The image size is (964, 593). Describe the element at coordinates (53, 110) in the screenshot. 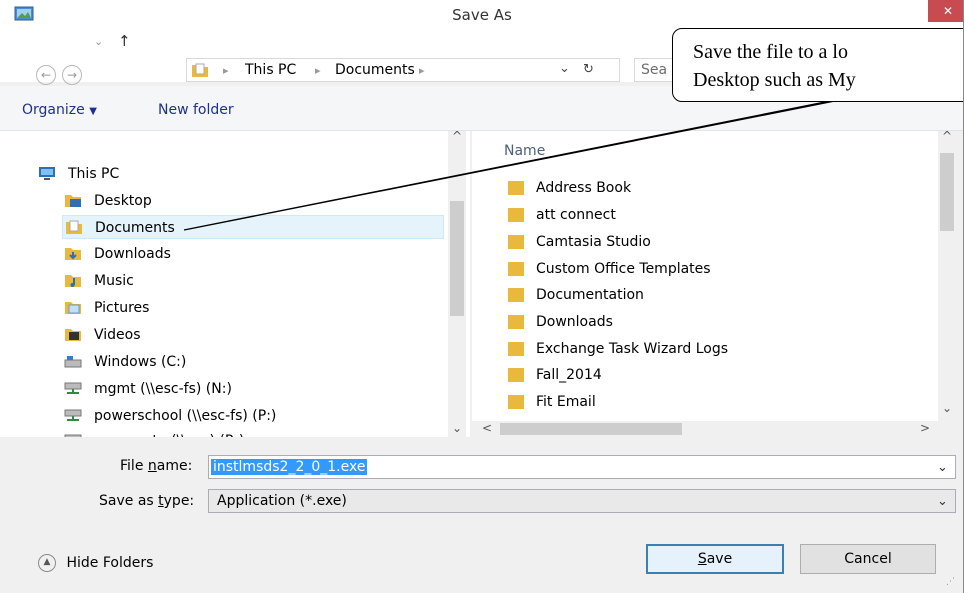

I see `organize-label: Organize` at that location.